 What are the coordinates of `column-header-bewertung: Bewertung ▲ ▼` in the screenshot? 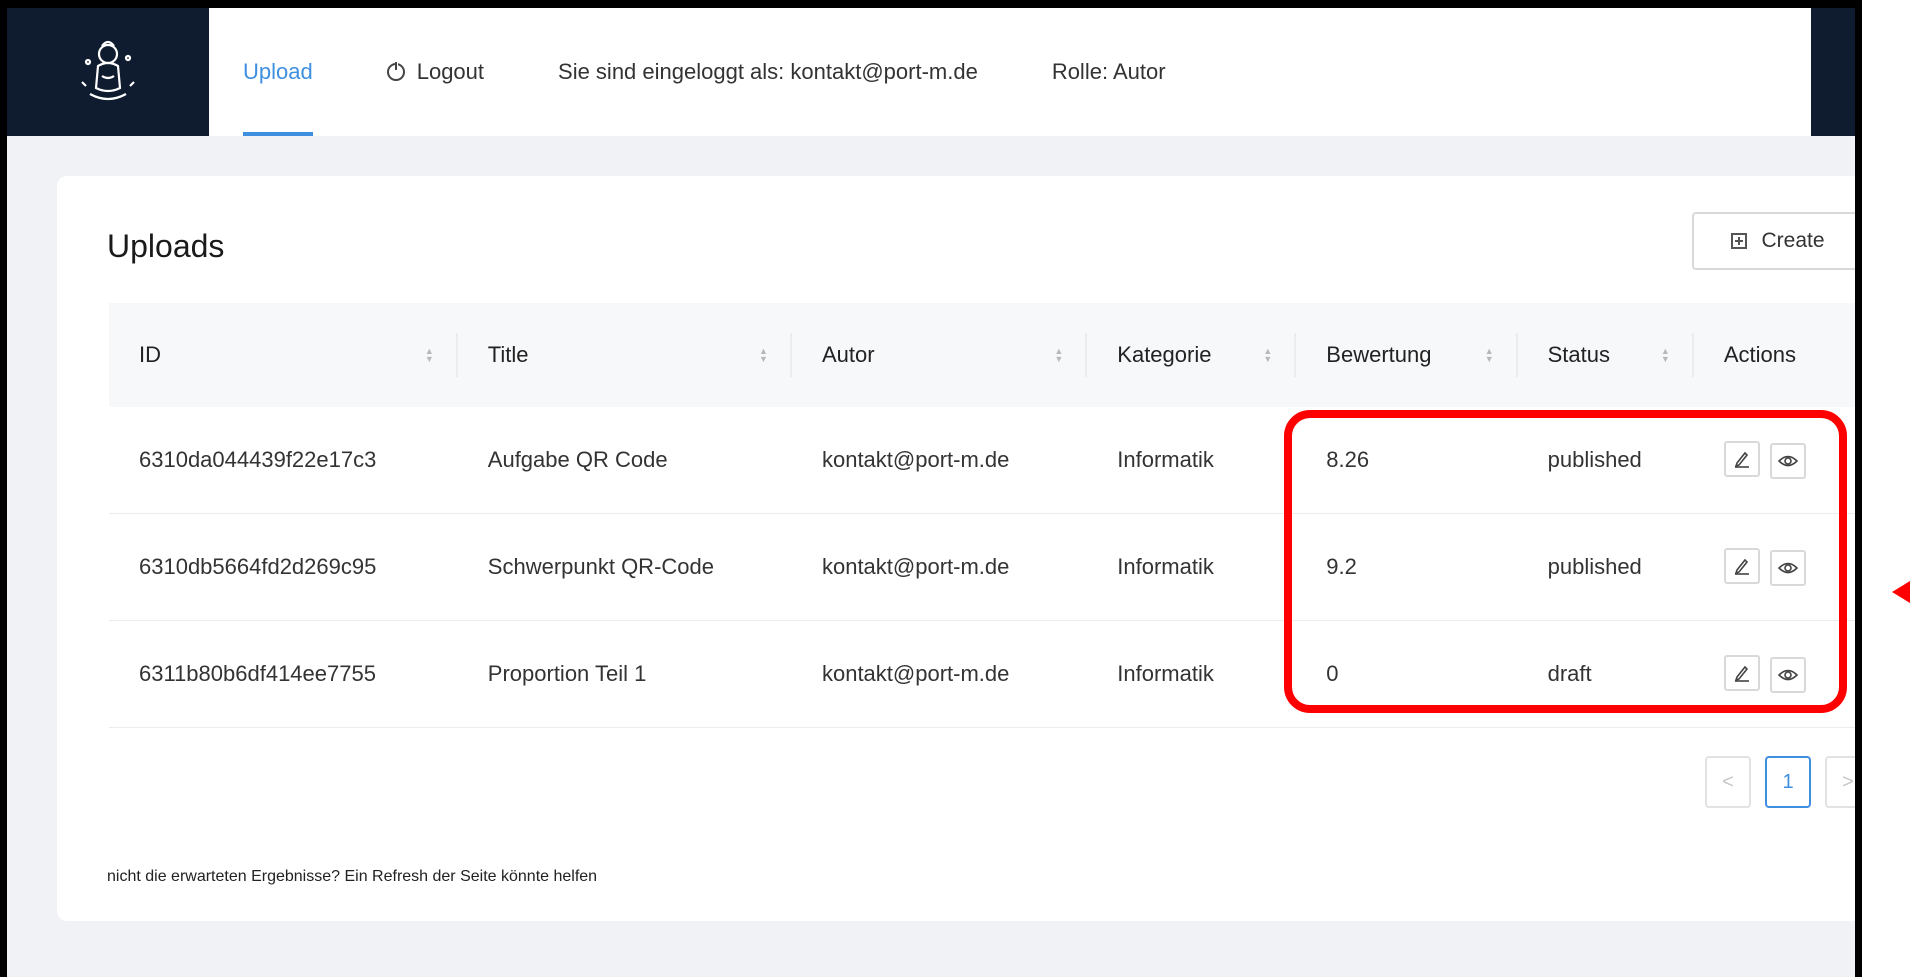 It's located at (1407, 355).